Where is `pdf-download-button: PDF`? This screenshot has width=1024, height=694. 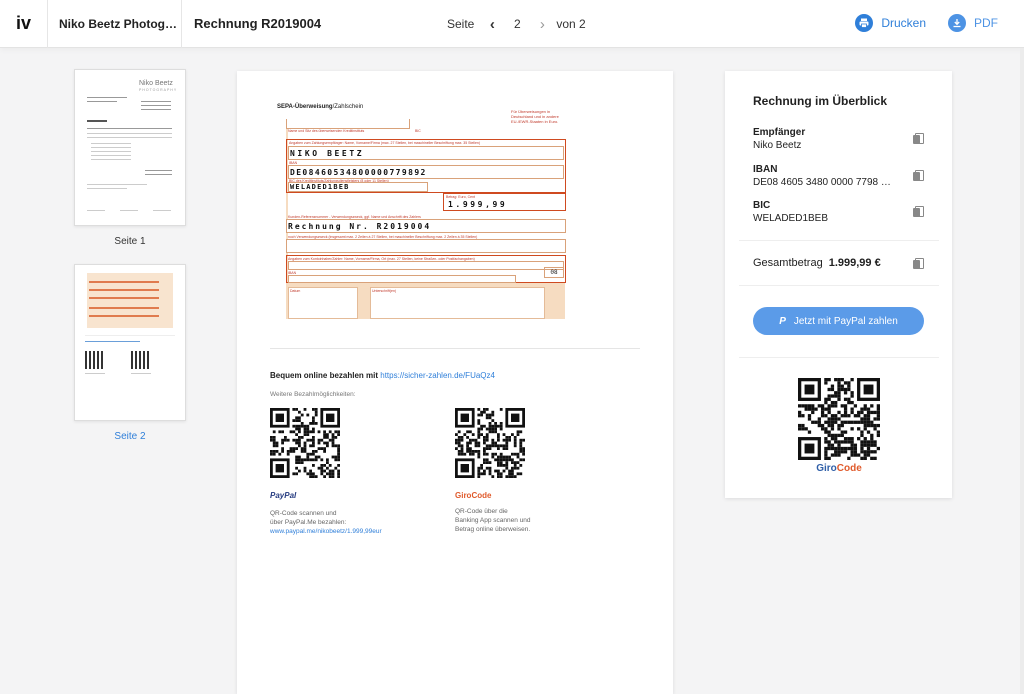 pdf-download-button: PDF is located at coordinates (973, 23).